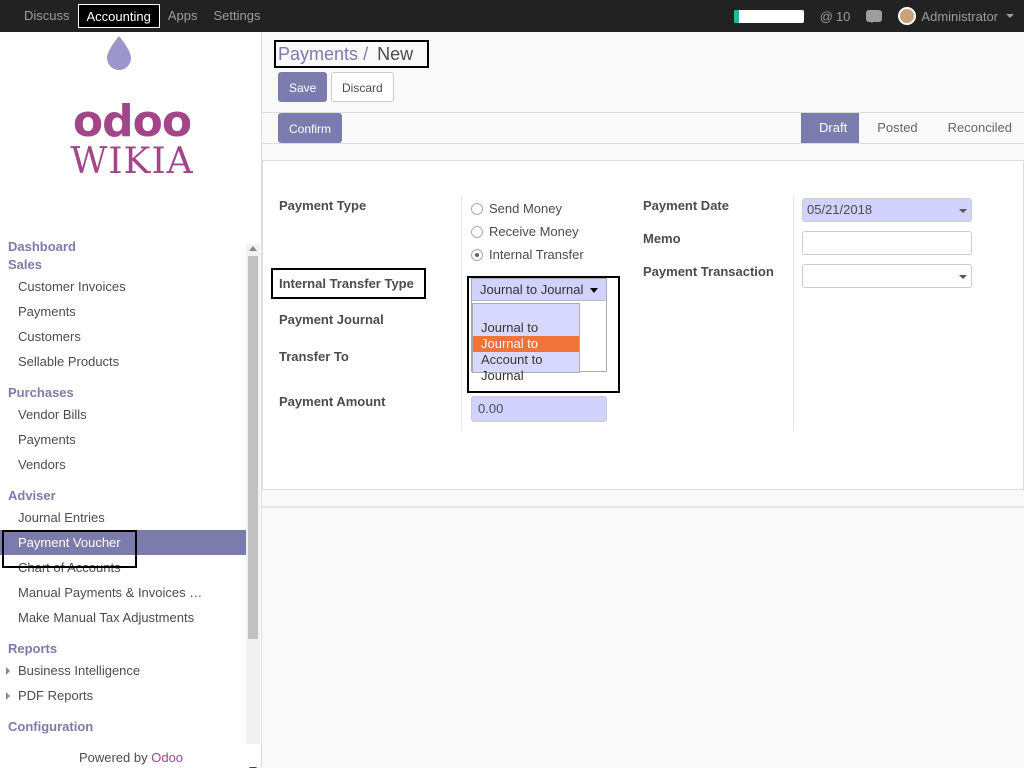 This screenshot has width=1024, height=768. I want to click on breadcrumb-payments: Payments, so click(318, 54).